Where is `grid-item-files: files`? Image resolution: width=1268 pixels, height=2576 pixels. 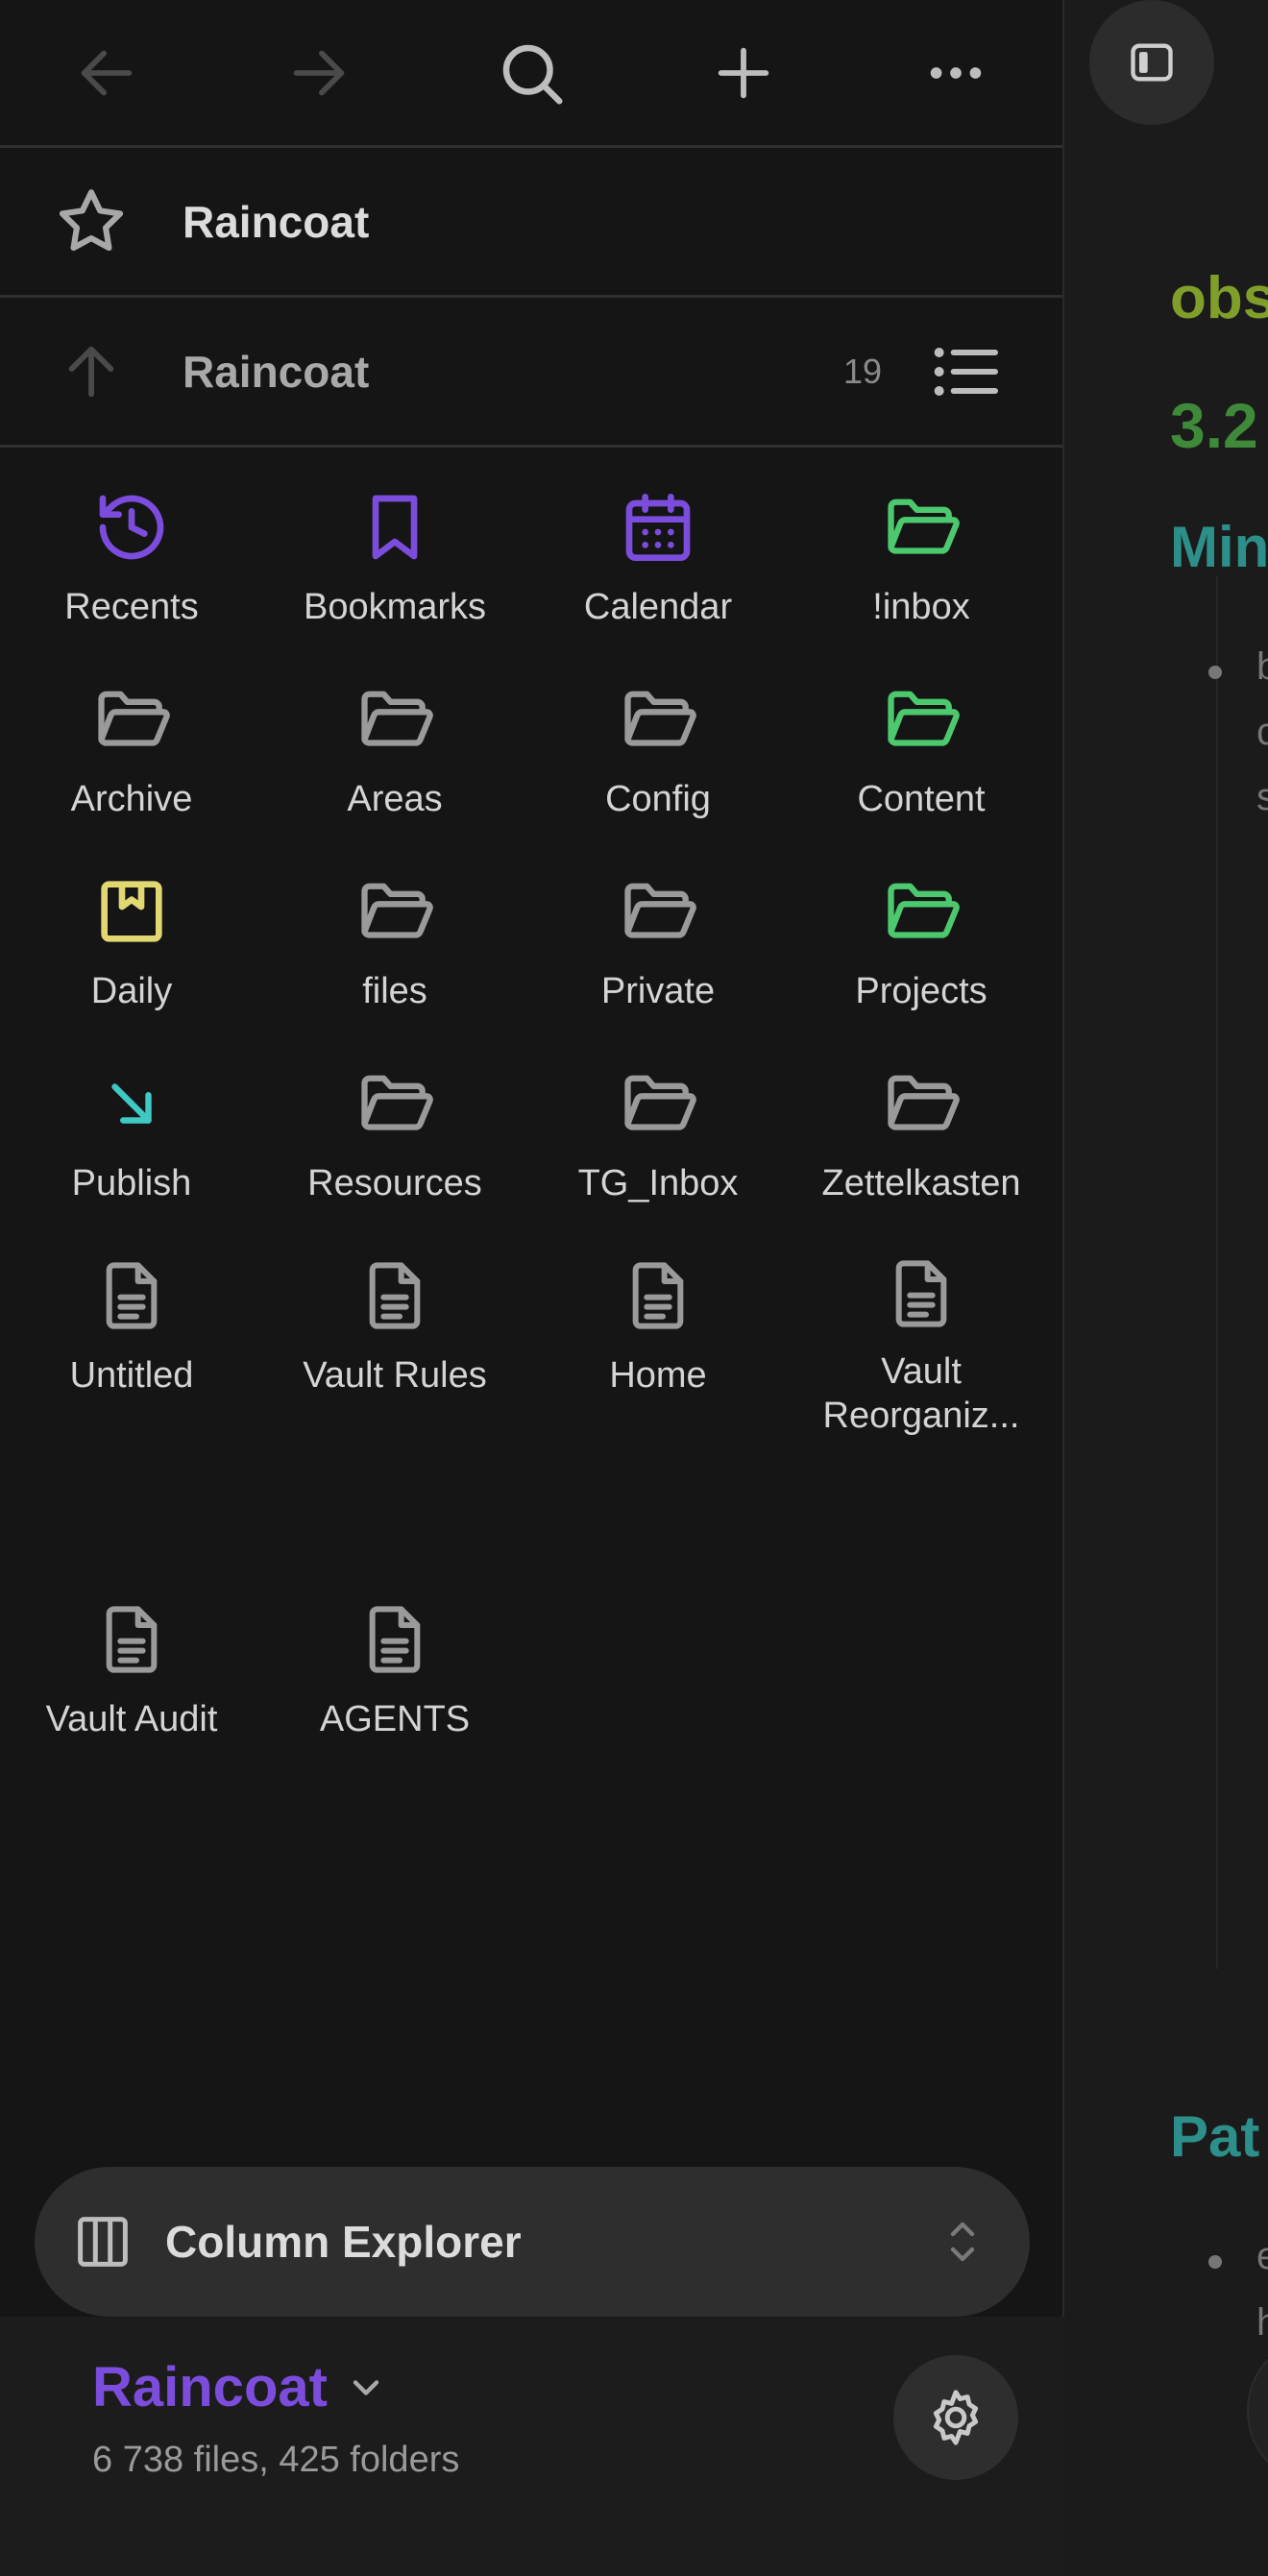 grid-item-files: files is located at coordinates (394, 927).